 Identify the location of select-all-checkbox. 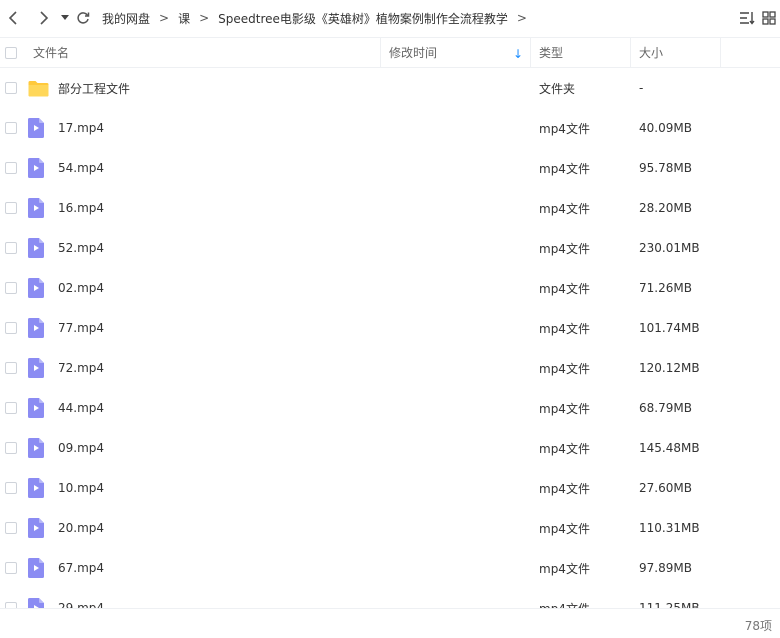
(11, 52).